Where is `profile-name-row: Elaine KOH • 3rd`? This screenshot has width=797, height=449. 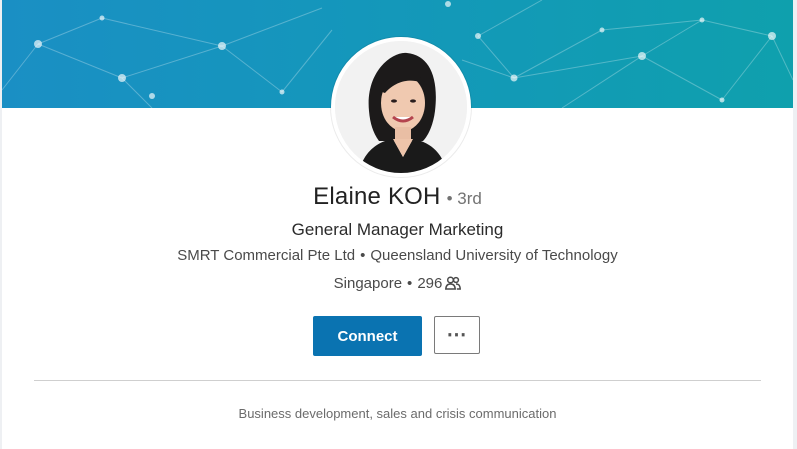 profile-name-row: Elaine KOH • 3rd is located at coordinates (397, 197).